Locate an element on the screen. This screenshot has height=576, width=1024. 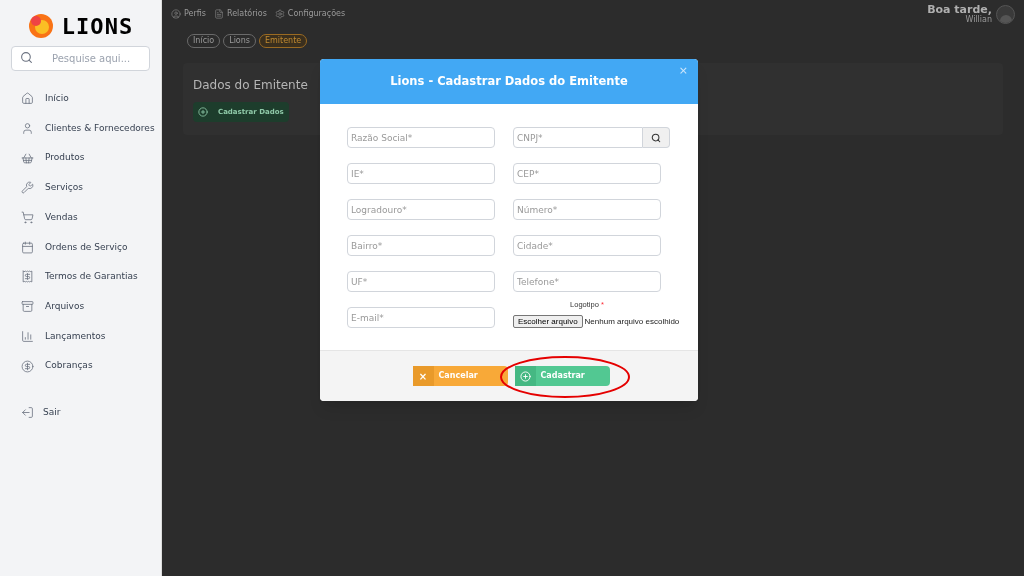
brand-name: LIONS is located at coordinates (97, 26).